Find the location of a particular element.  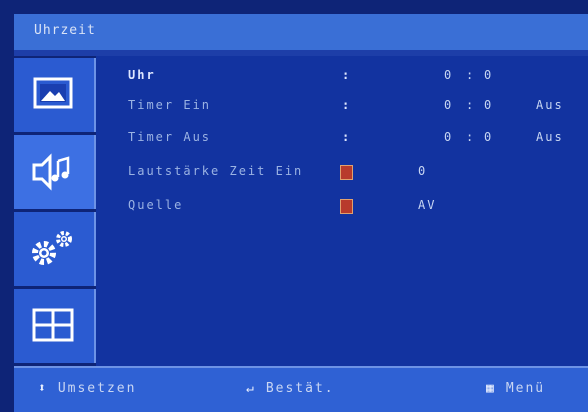

title-bar: Uhrzeit is located at coordinates (301, 33).